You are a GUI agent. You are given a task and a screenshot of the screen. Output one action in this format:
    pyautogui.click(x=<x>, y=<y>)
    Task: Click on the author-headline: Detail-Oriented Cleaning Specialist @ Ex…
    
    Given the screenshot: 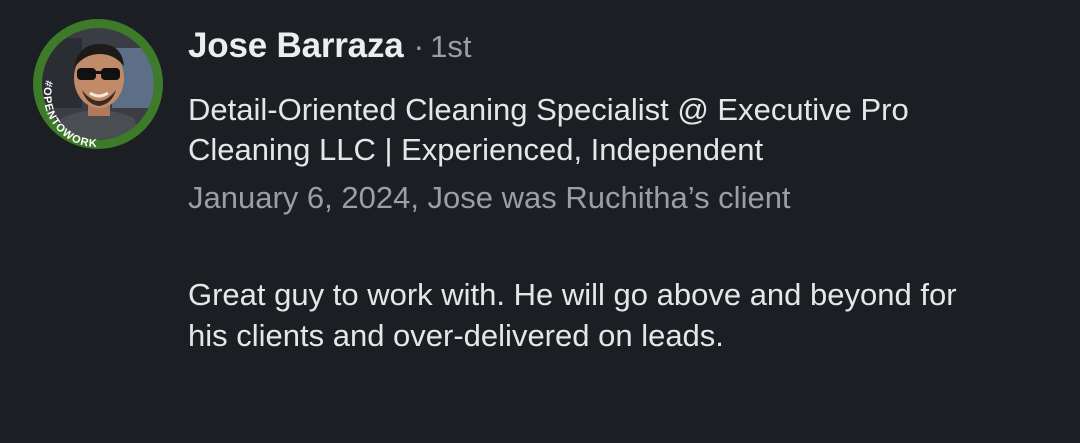 What is the action you would take?
    pyautogui.click(x=548, y=129)
    